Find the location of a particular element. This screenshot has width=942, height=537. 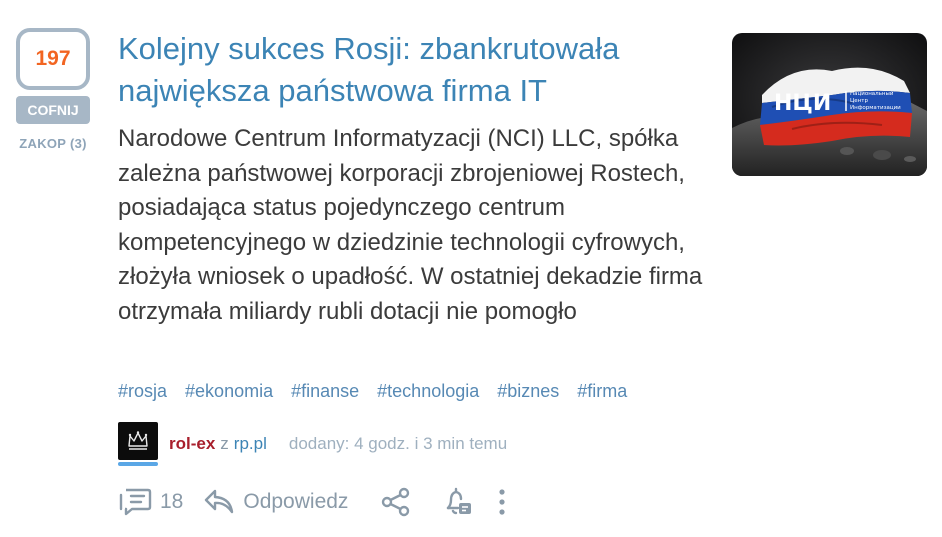

reply-label: Odpowiedz is located at coordinates (296, 501).